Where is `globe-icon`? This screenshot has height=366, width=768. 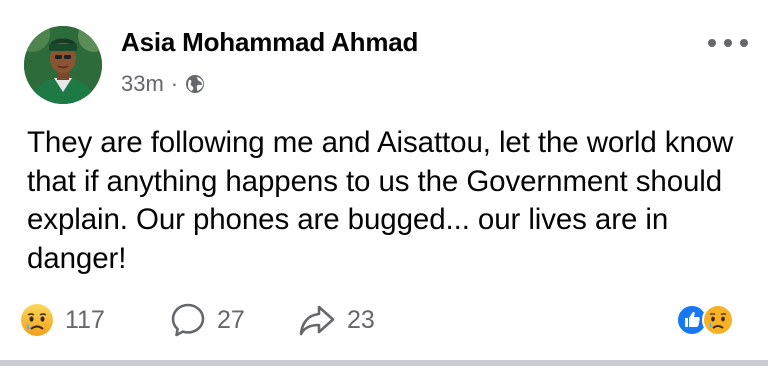
globe-icon is located at coordinates (195, 84).